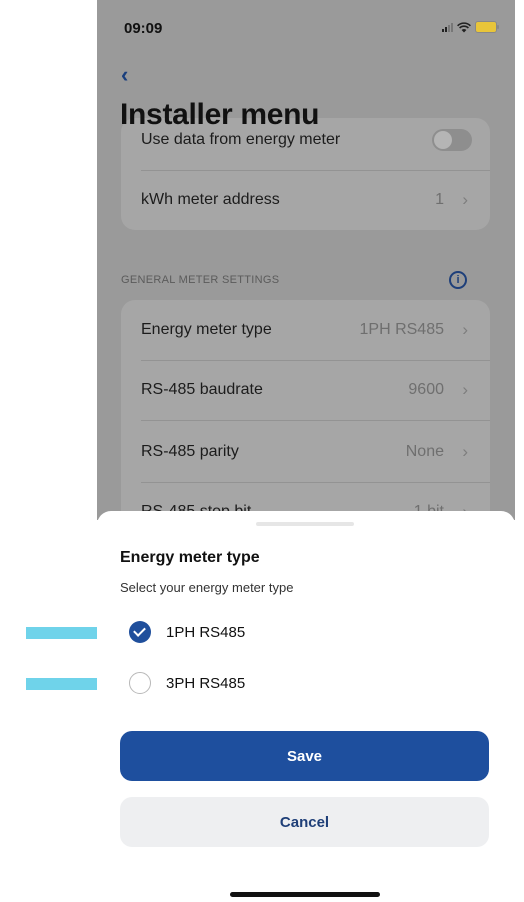 This screenshot has width=524, height=902. What do you see at coordinates (241, 139) in the screenshot?
I see `use-meter-data-label: Use data from energy meter` at bounding box center [241, 139].